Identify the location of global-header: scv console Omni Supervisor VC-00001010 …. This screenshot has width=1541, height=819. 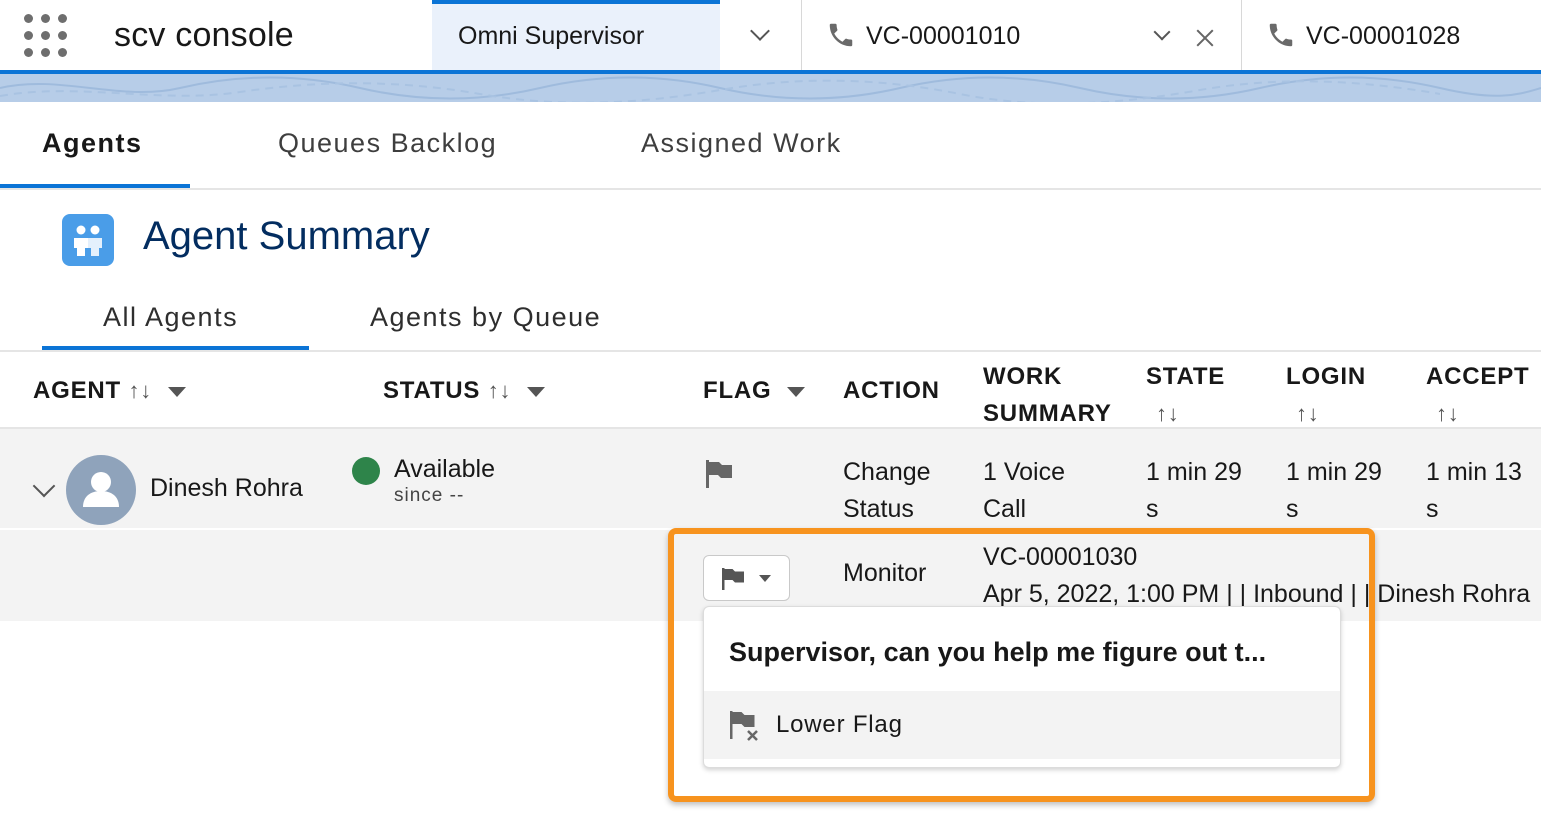
(770, 37).